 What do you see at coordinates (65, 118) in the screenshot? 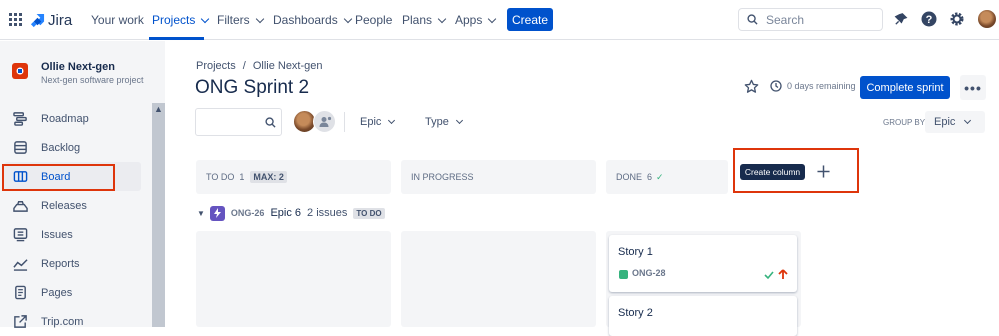
I see `sidebar-item-label: Roadmap` at bounding box center [65, 118].